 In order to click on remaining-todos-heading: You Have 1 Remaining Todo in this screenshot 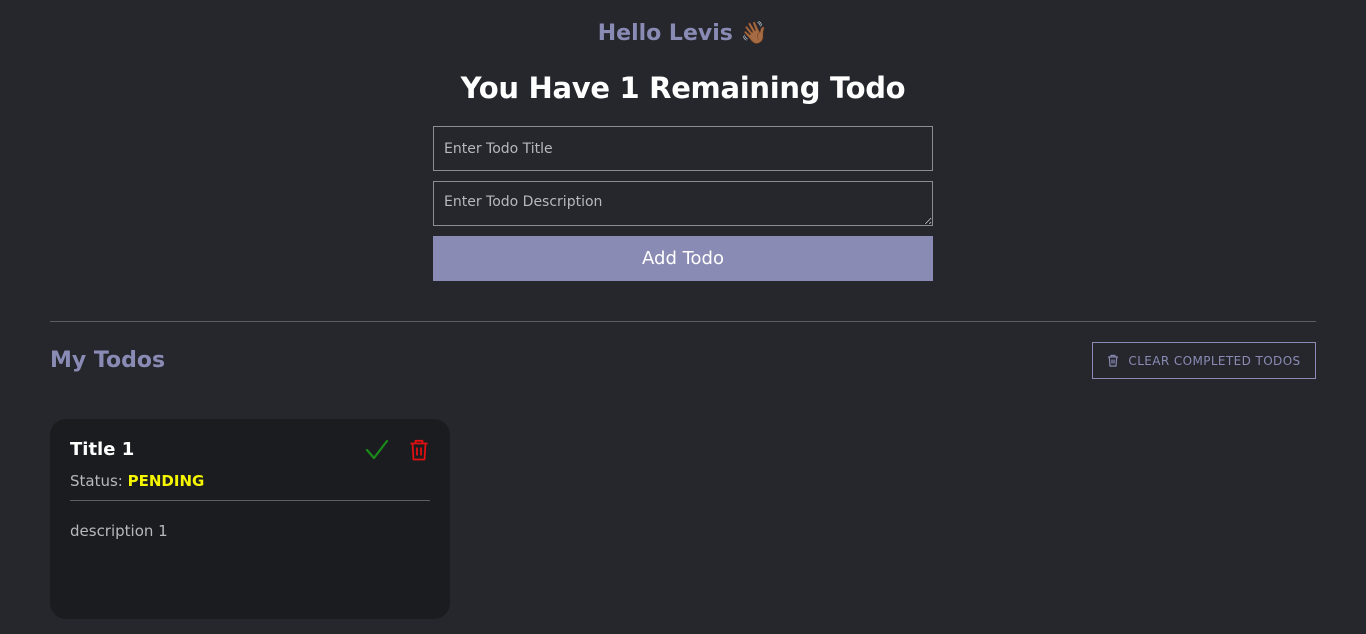, I will do `click(683, 88)`.